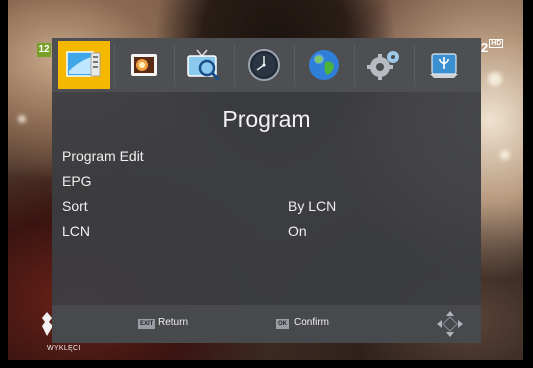  I want to click on letterbox-bottom, so click(266, 364).